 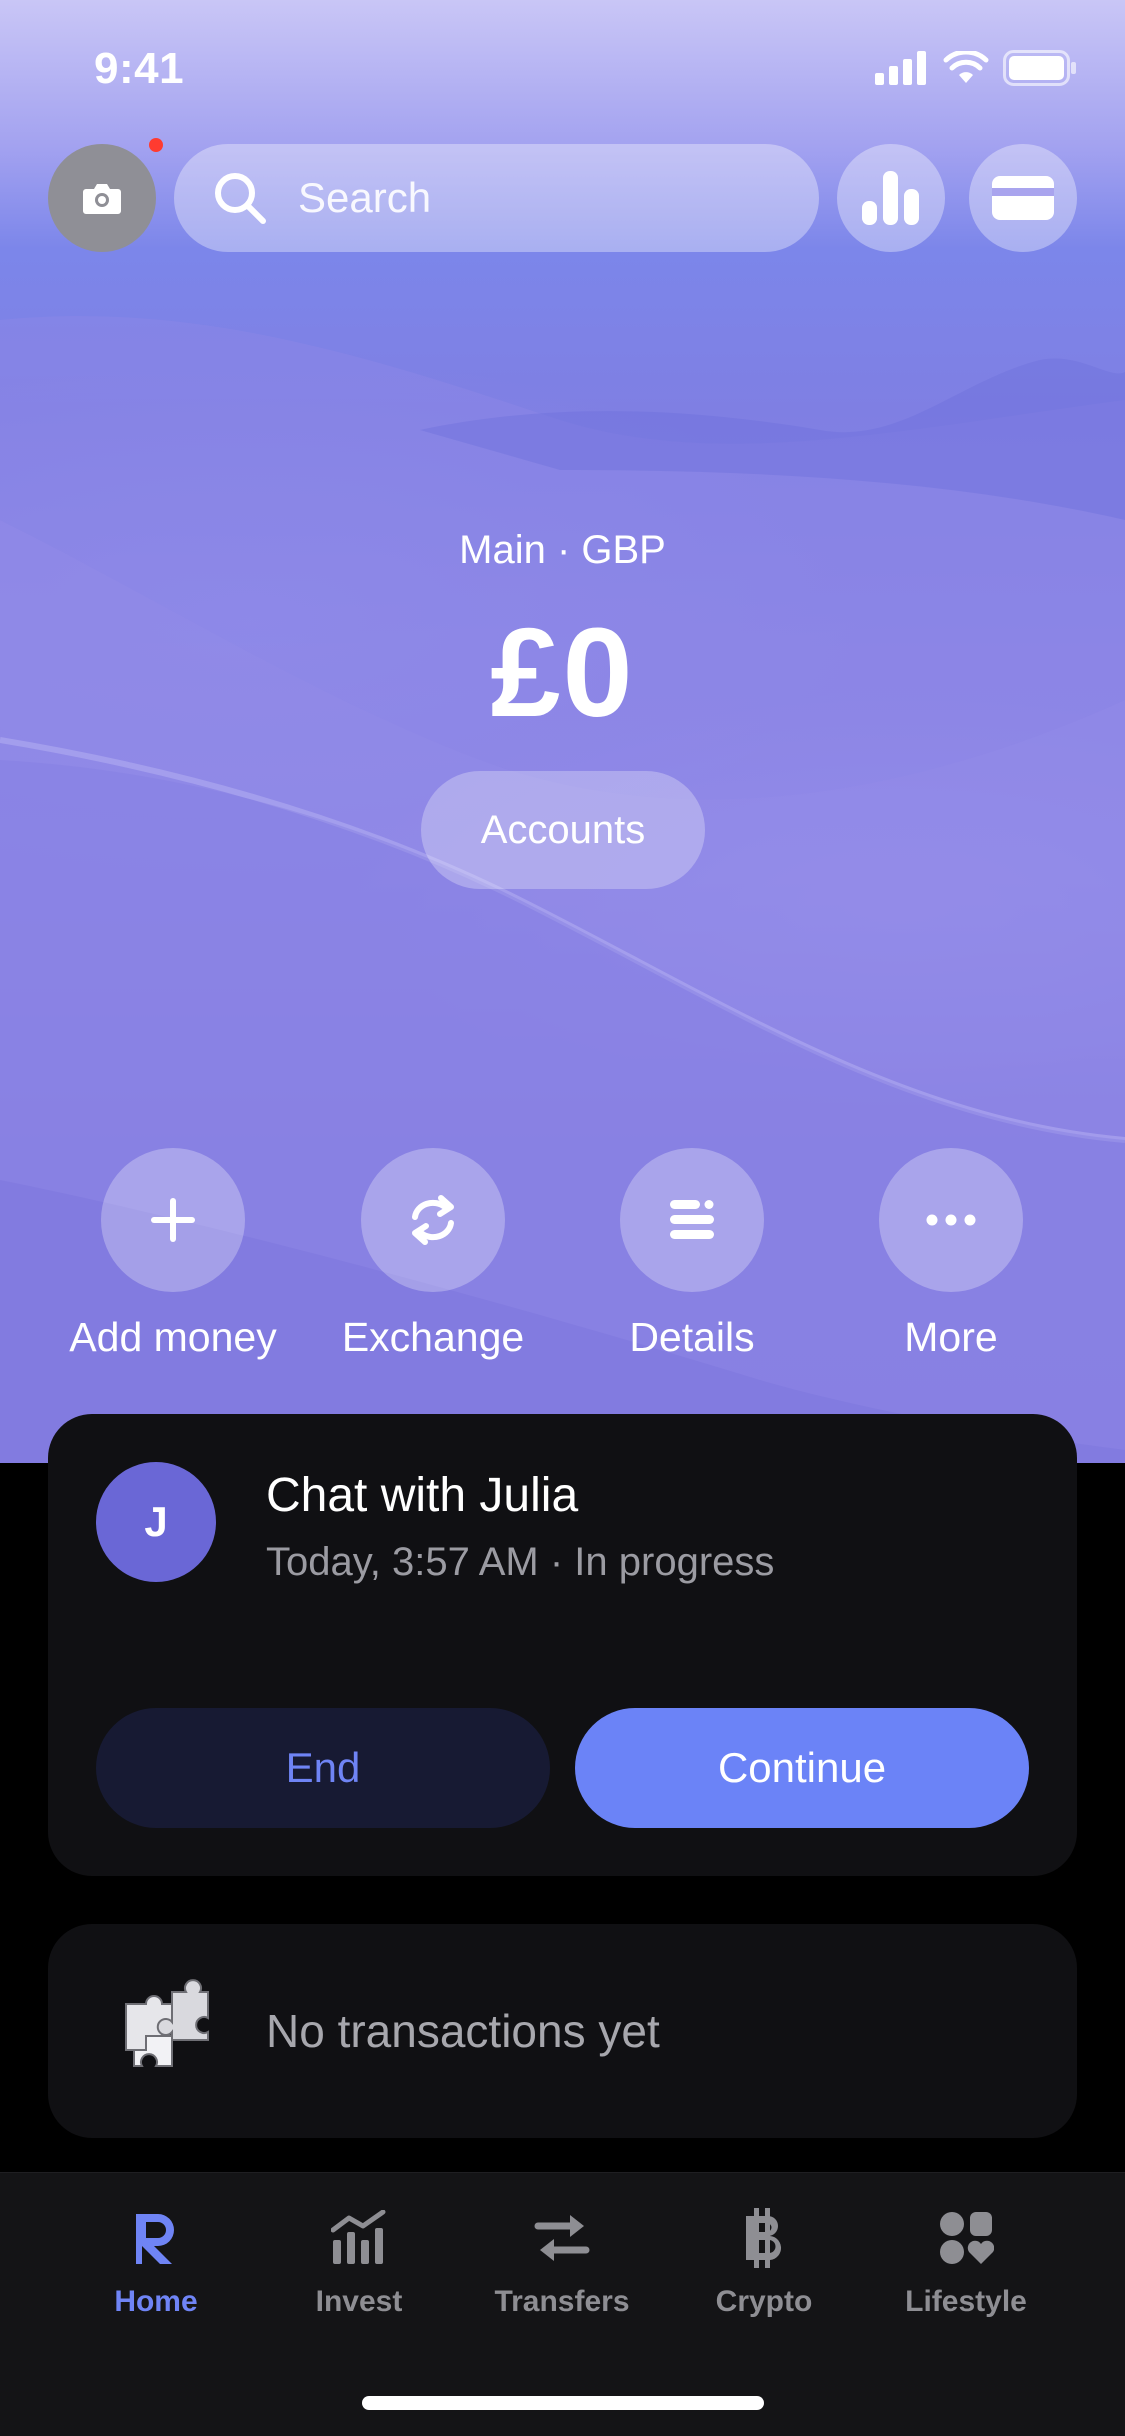 I want to click on account-label: Main · GBP, so click(x=562, y=550).